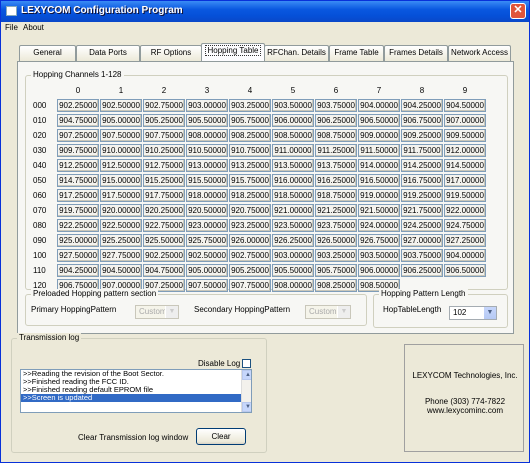 The image size is (530, 463). What do you see at coordinates (422, 195) in the screenshot?
I see `channel-cell: 919.25000` at bounding box center [422, 195].